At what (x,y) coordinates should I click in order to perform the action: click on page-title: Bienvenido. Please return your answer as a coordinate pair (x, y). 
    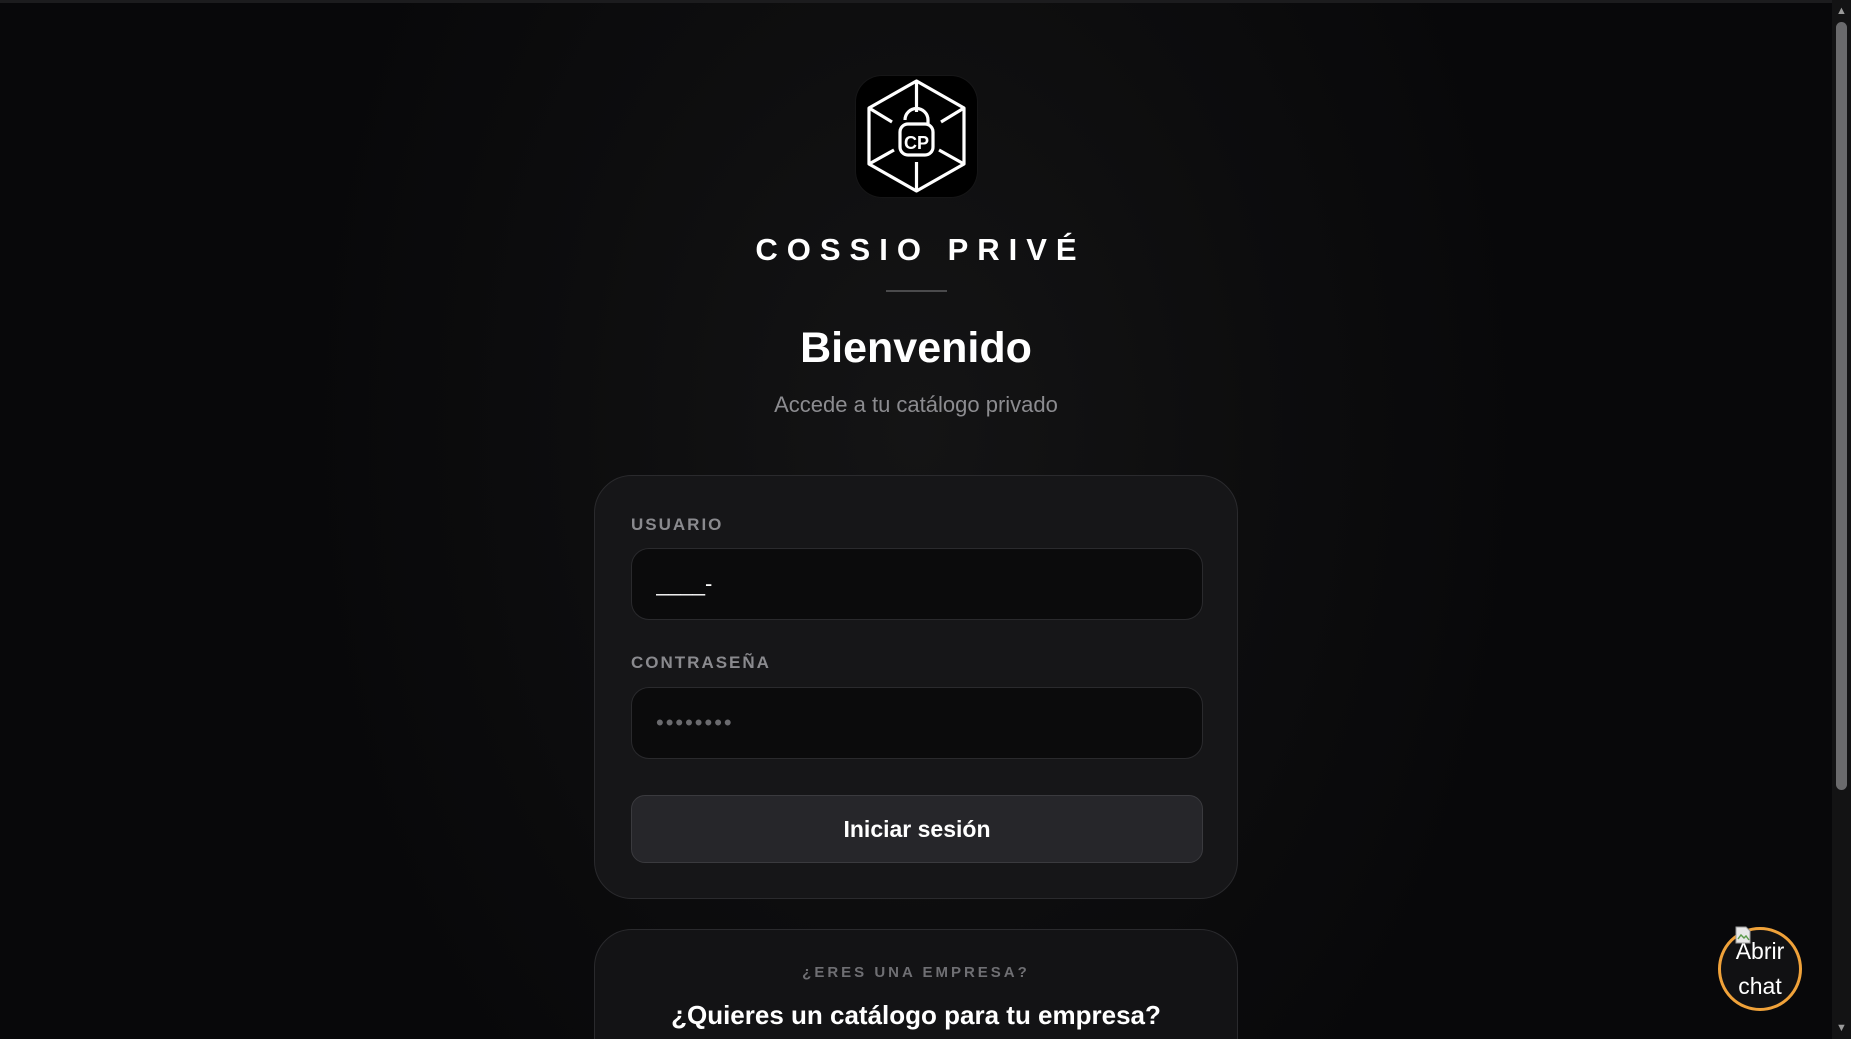
    Looking at the image, I should click on (916, 348).